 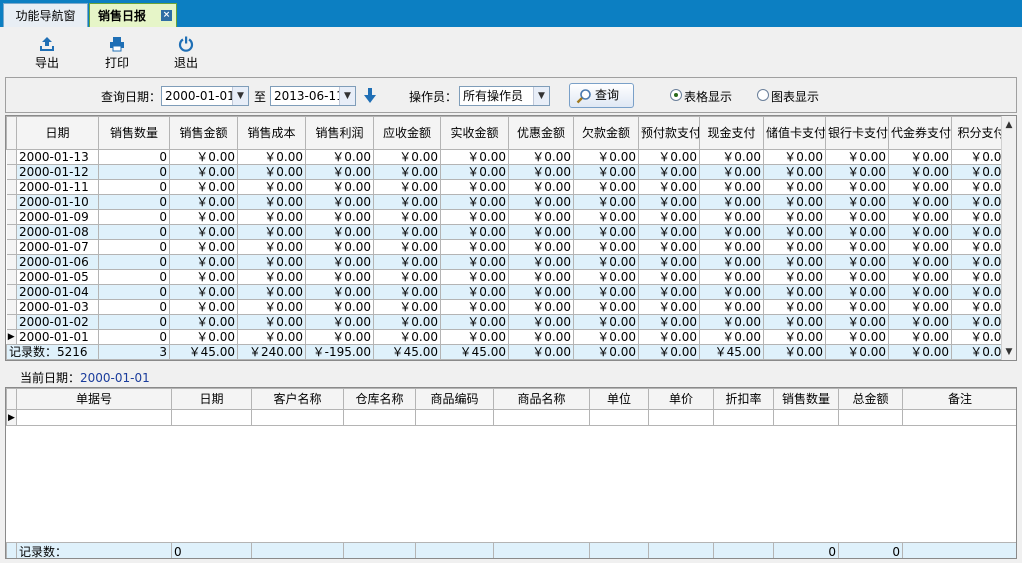 I want to click on table-row: ▶, so click(x=511, y=417).